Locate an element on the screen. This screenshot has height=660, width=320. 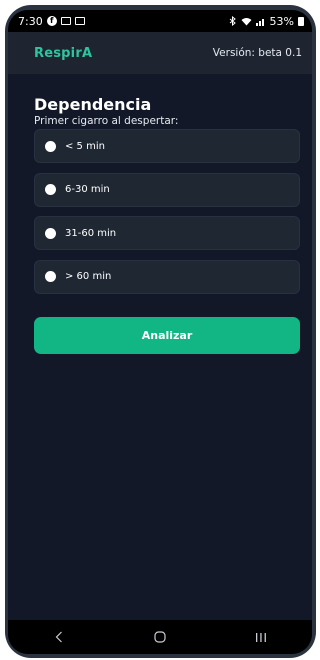
section-title: Dependencia is located at coordinates (93, 104).